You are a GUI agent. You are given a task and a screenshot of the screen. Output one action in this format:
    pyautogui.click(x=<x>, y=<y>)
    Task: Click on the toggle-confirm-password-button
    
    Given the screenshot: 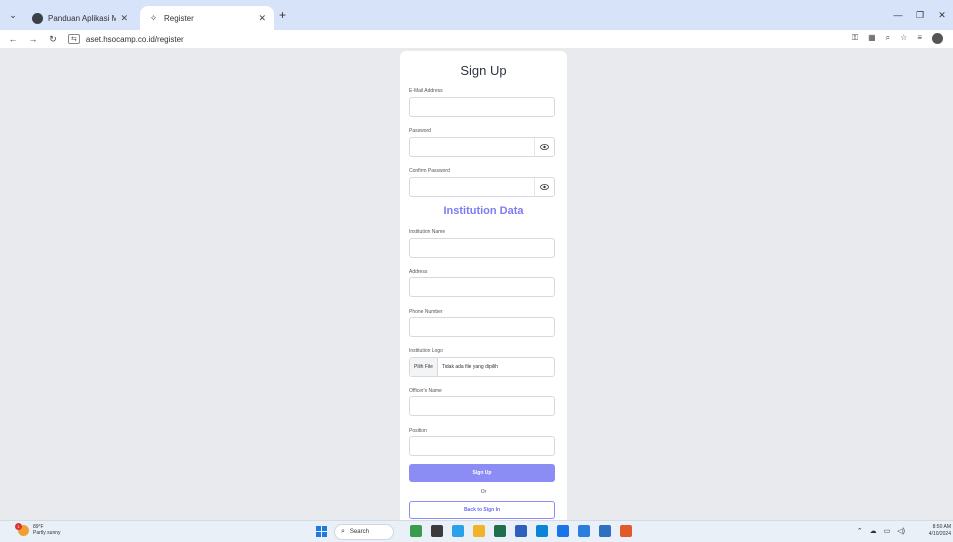 What is the action you would take?
    pyautogui.click(x=544, y=187)
    